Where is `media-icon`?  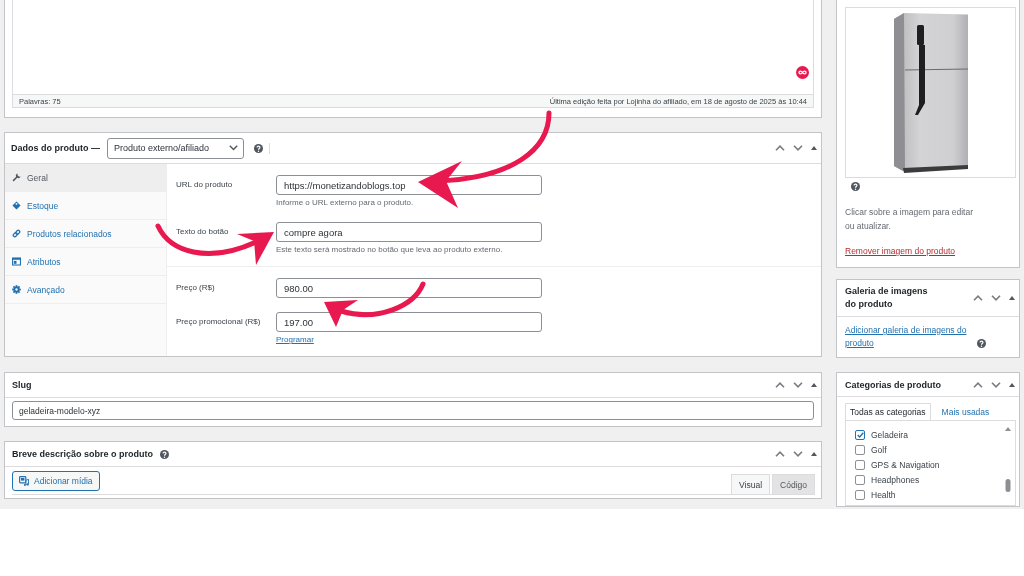
media-icon is located at coordinates (24, 481).